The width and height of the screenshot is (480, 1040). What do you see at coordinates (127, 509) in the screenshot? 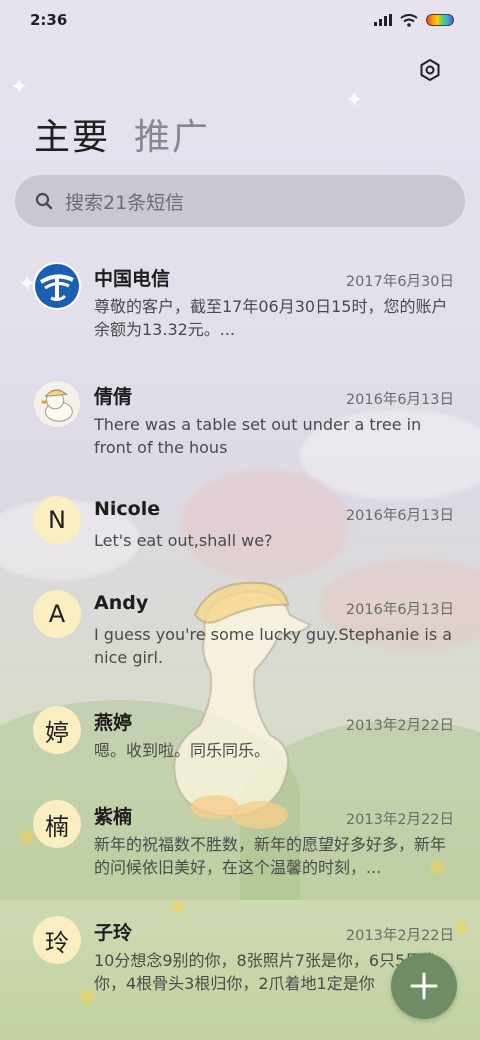
I see `contact-name: Nicole` at bounding box center [127, 509].